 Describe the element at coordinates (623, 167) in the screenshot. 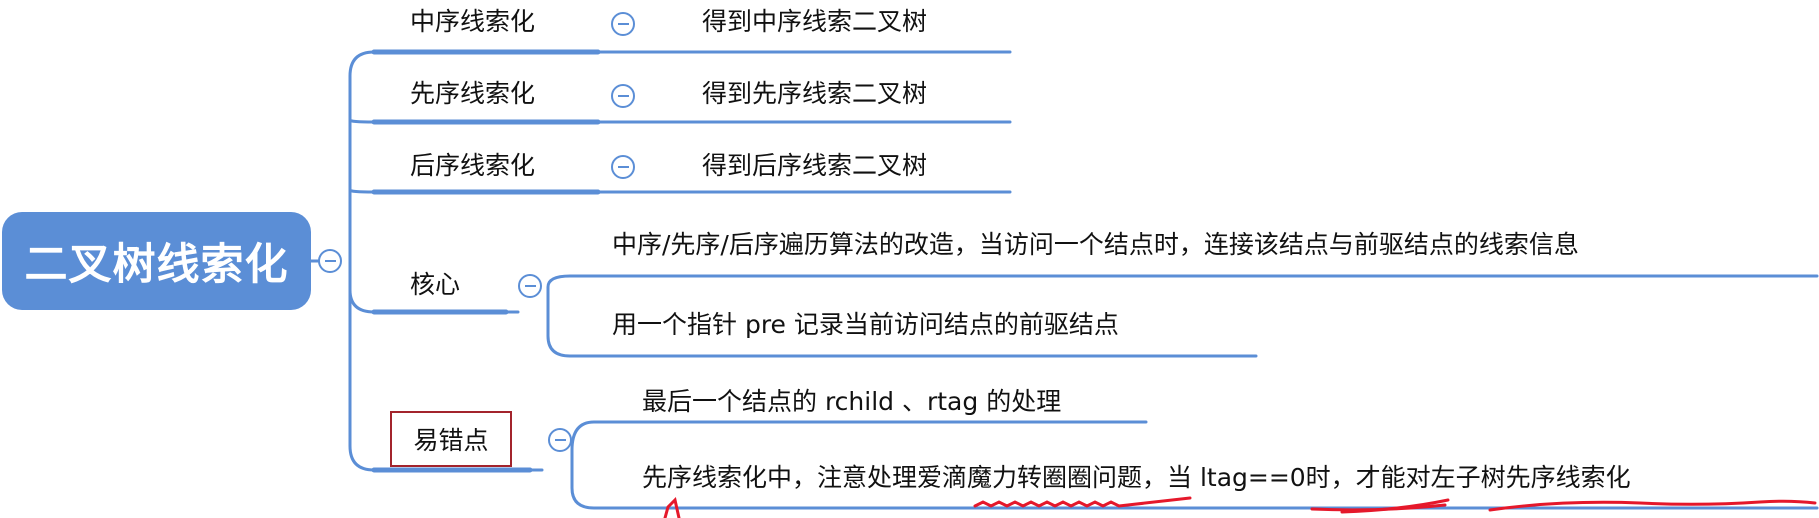

I see `branch-postorder-collapse-icon` at that location.